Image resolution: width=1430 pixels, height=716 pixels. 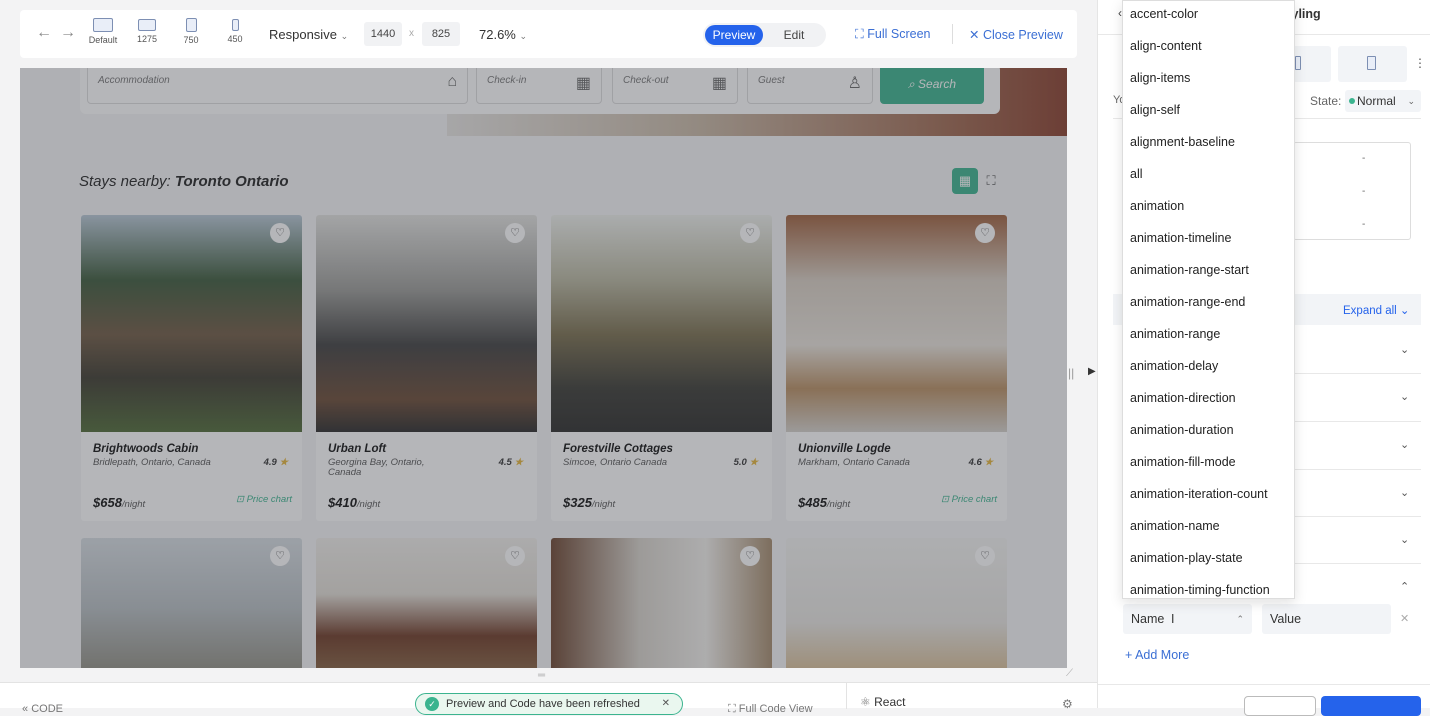 What do you see at coordinates (1189, 270) in the screenshot?
I see `dropdown-item: animation-range-start` at bounding box center [1189, 270].